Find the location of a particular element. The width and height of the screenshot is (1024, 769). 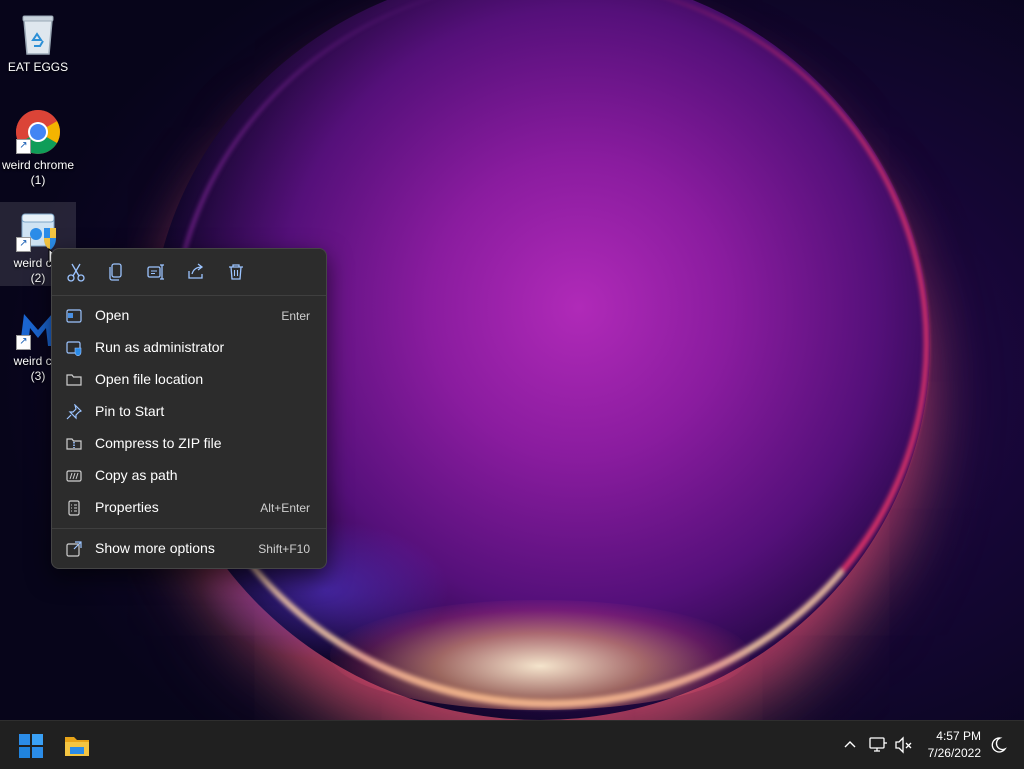

desktop-icon-sublabel: (1) is located at coordinates (38, 180).